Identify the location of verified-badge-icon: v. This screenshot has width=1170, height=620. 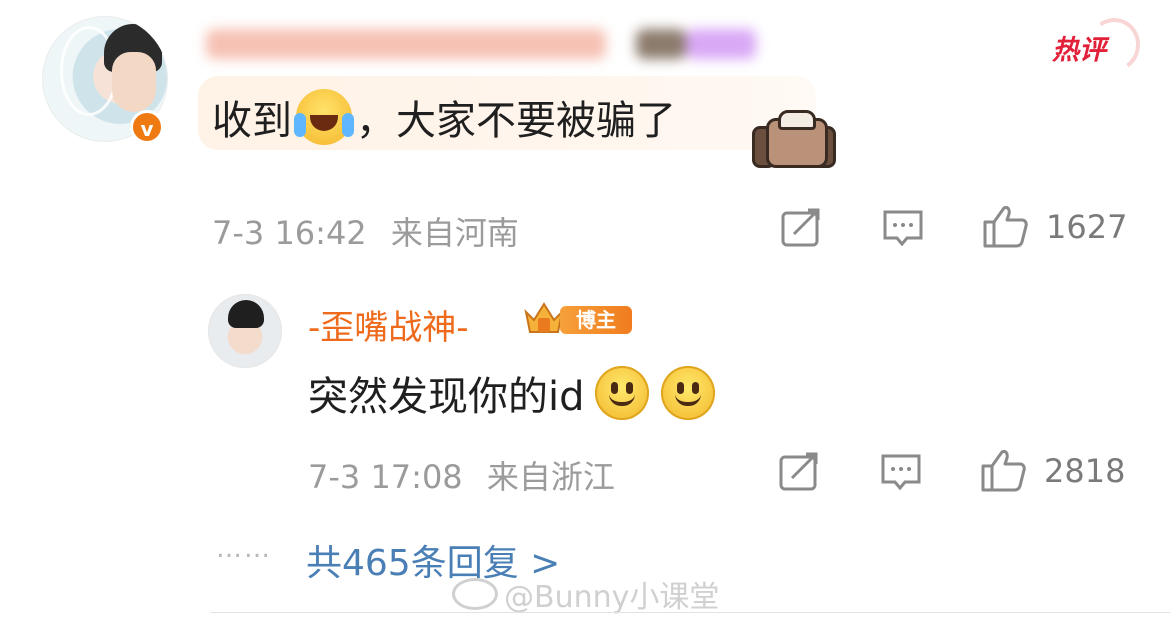
(147, 127).